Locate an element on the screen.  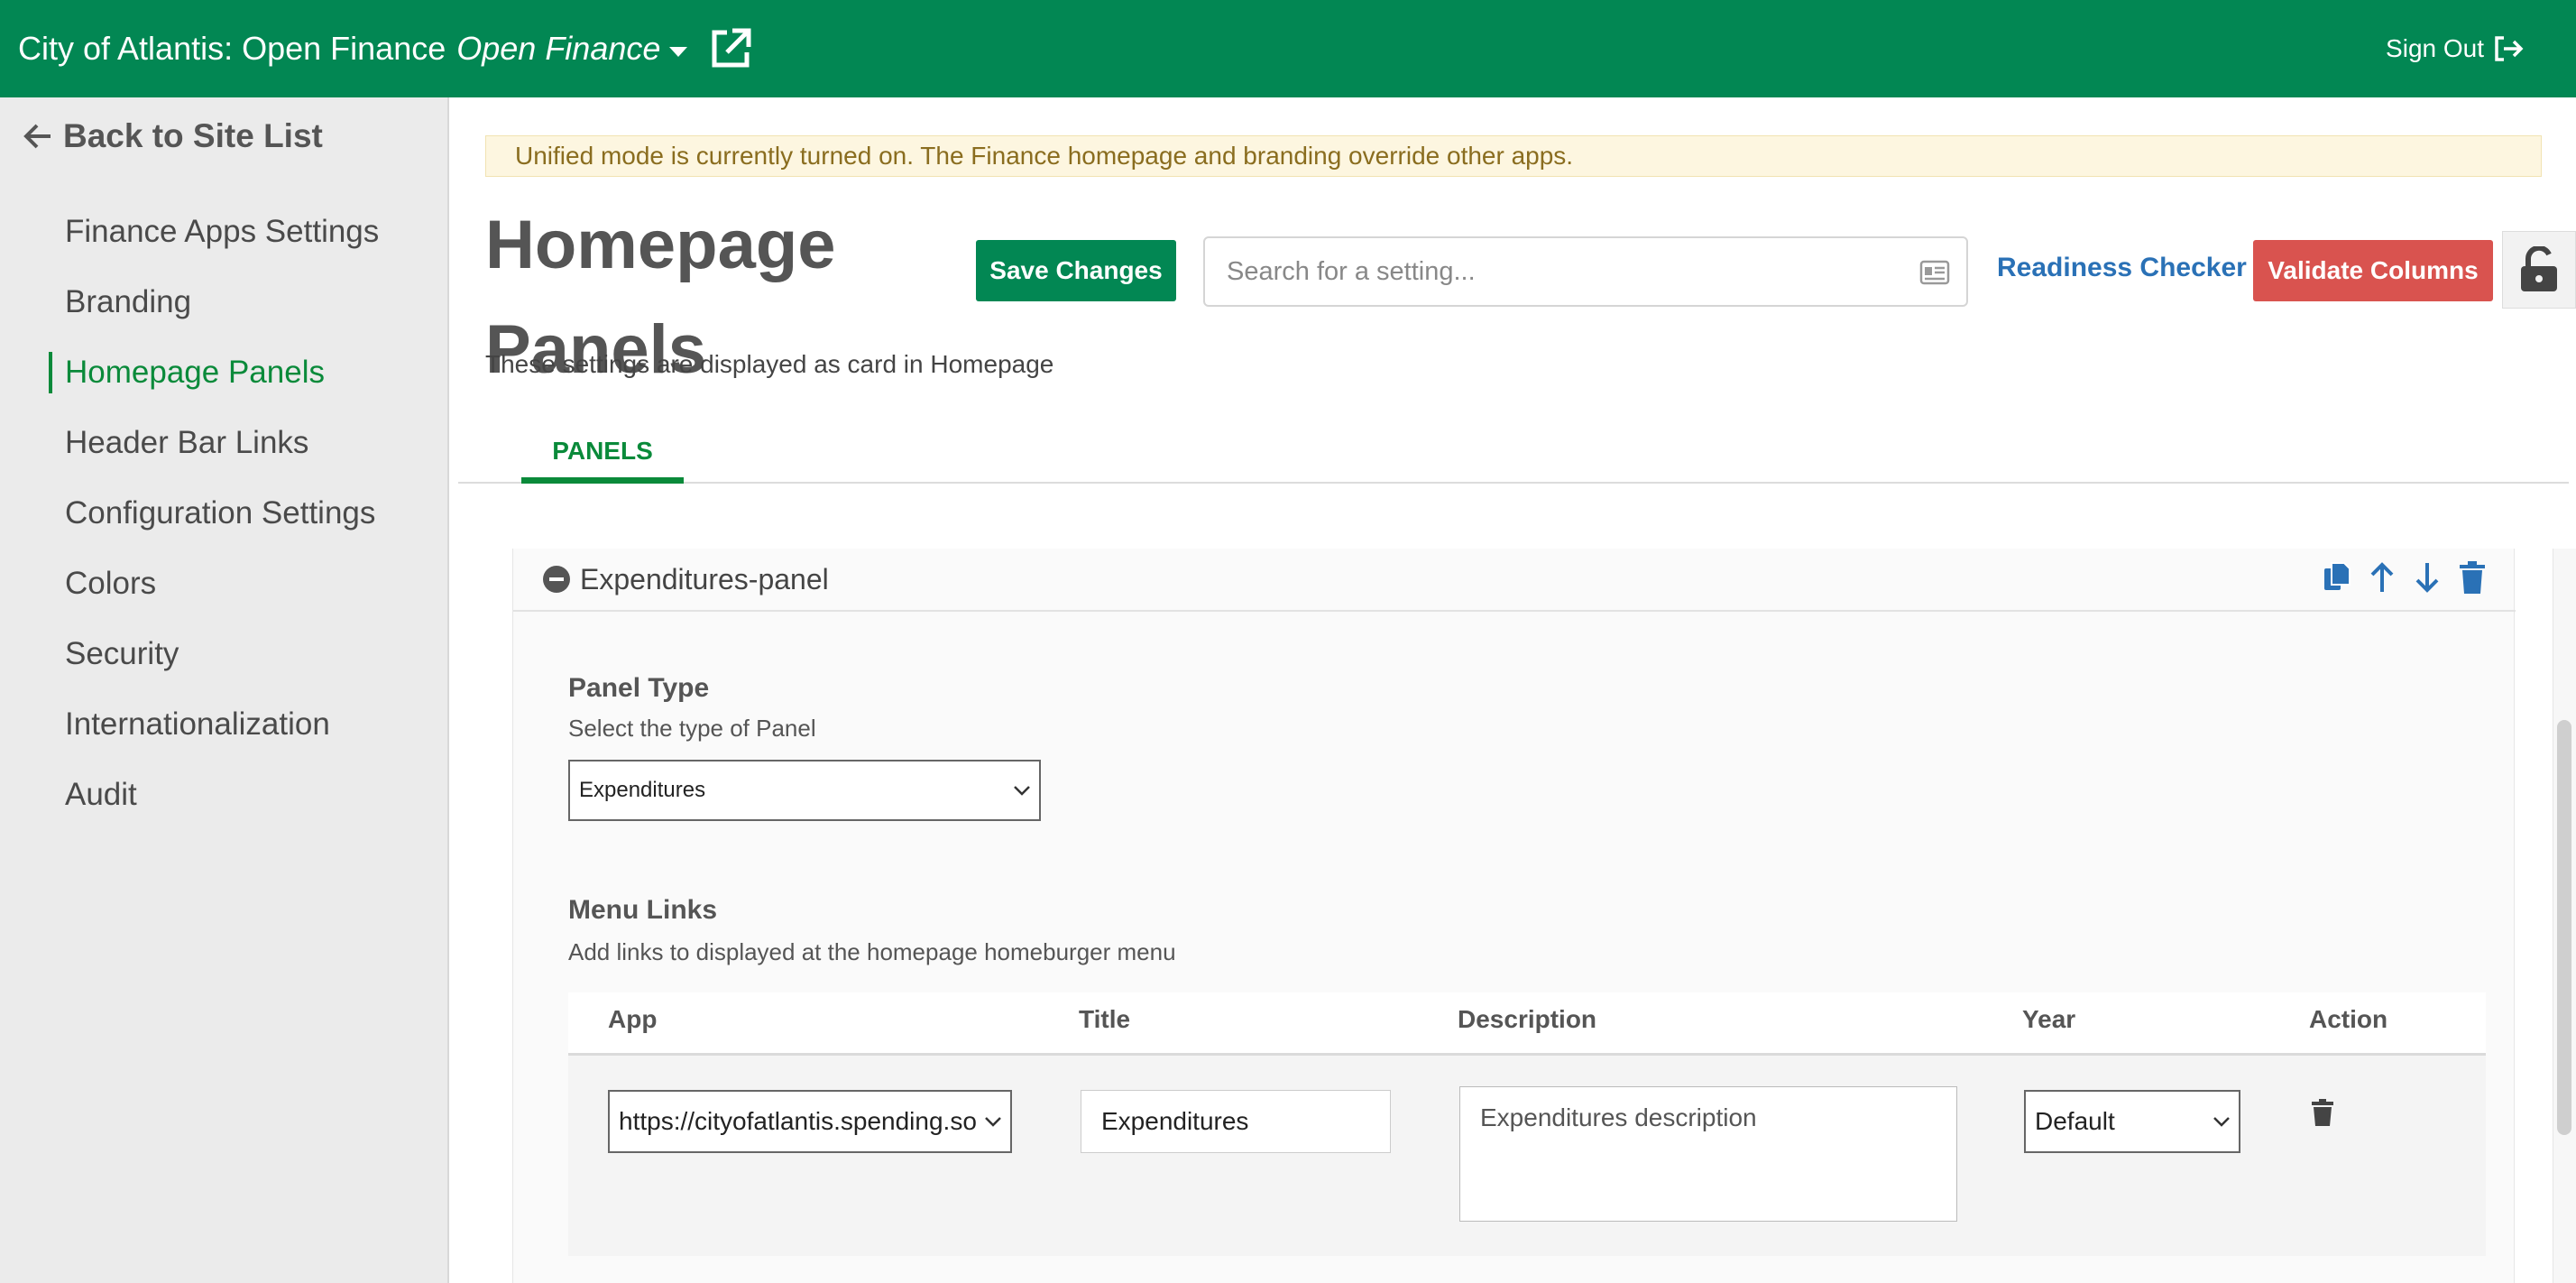
sidebar-item-header-bar-links: Header Bar Links is located at coordinates (214, 443).